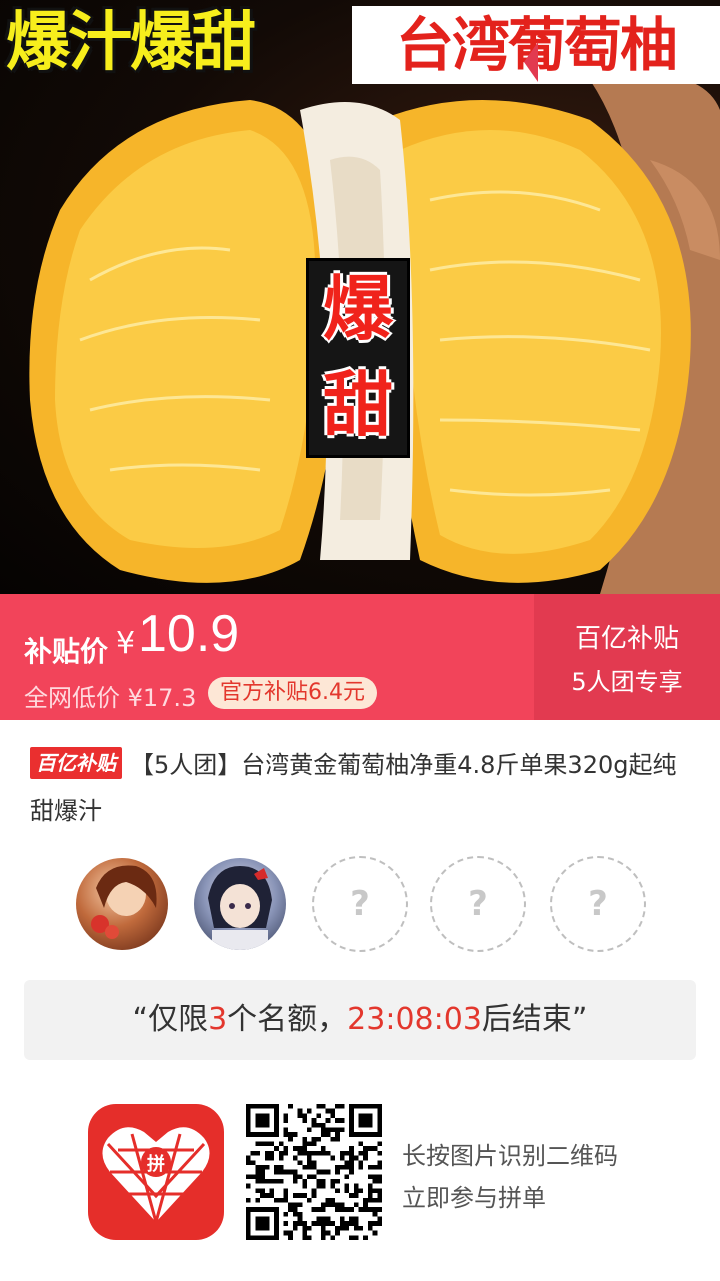  What do you see at coordinates (110, 698) in the screenshot?
I see `original-price: 全网低价 ¥17.3` at bounding box center [110, 698].